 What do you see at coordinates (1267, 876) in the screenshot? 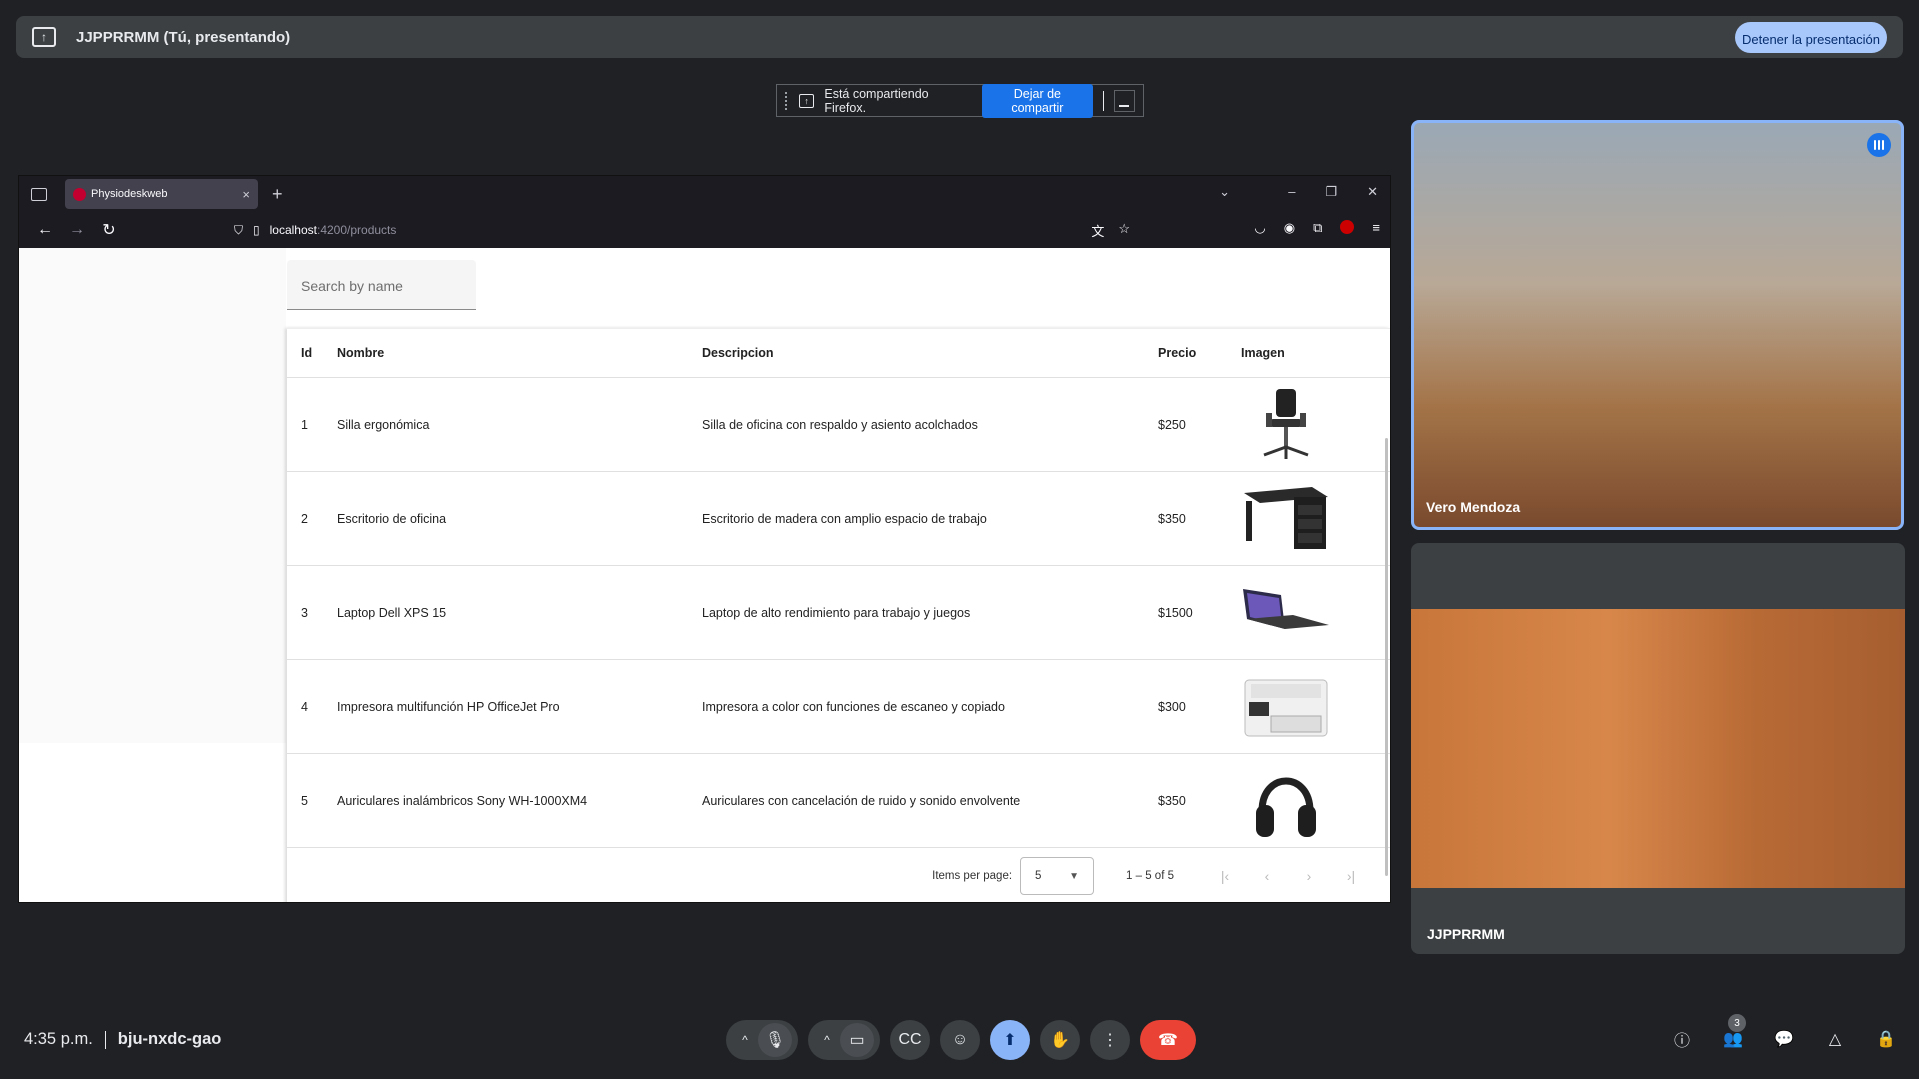
I see `previous-page-icon: ‹` at bounding box center [1267, 876].